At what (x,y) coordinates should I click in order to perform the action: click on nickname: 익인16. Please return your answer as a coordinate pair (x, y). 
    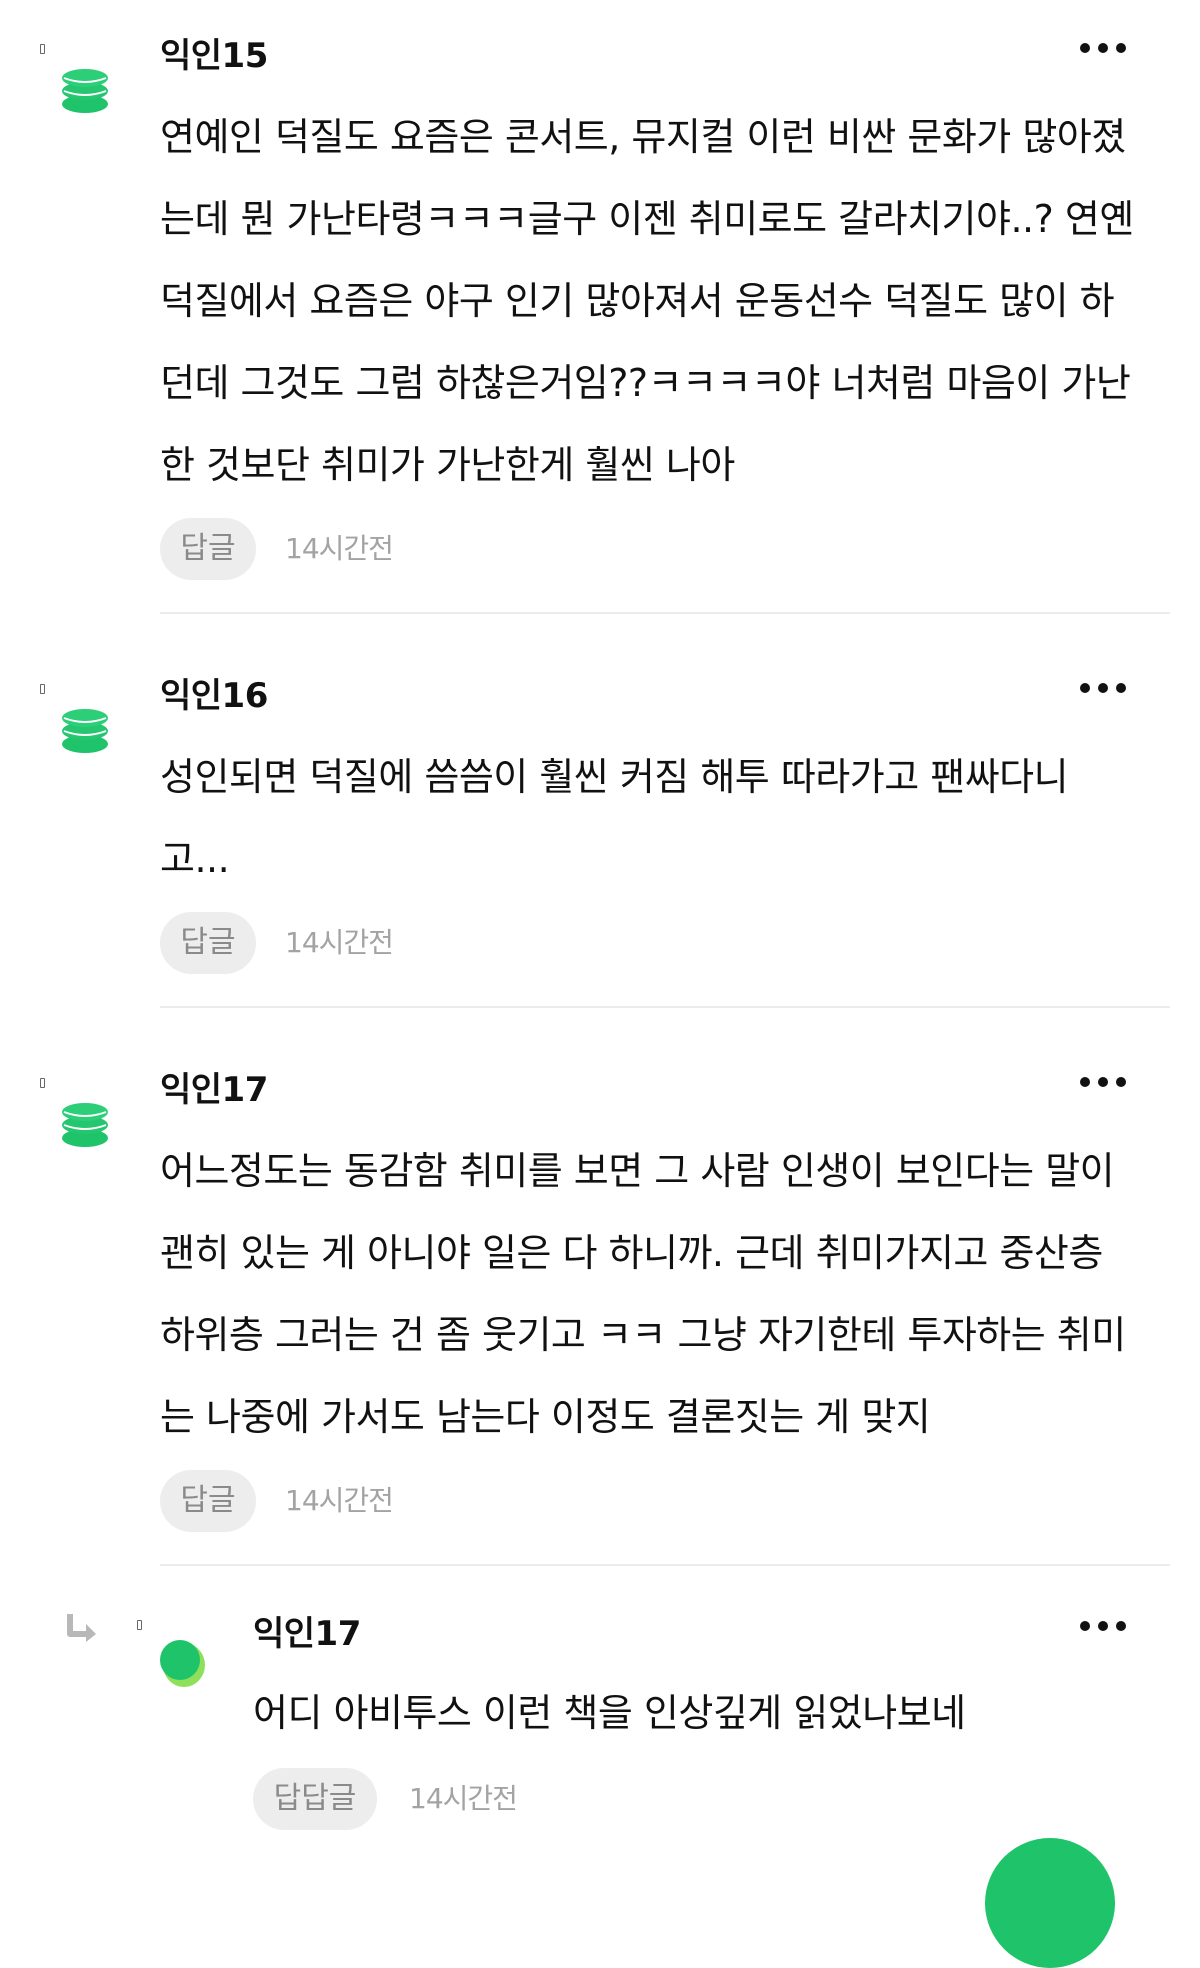
    Looking at the image, I should click on (214, 696).